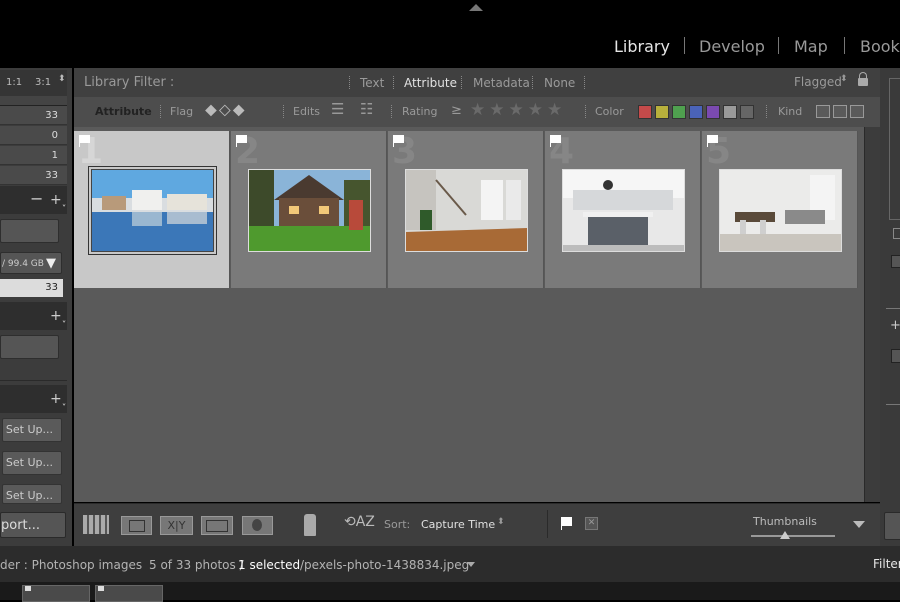 This screenshot has height=602, width=900. I want to click on right-add-icon: +, so click(895, 325).